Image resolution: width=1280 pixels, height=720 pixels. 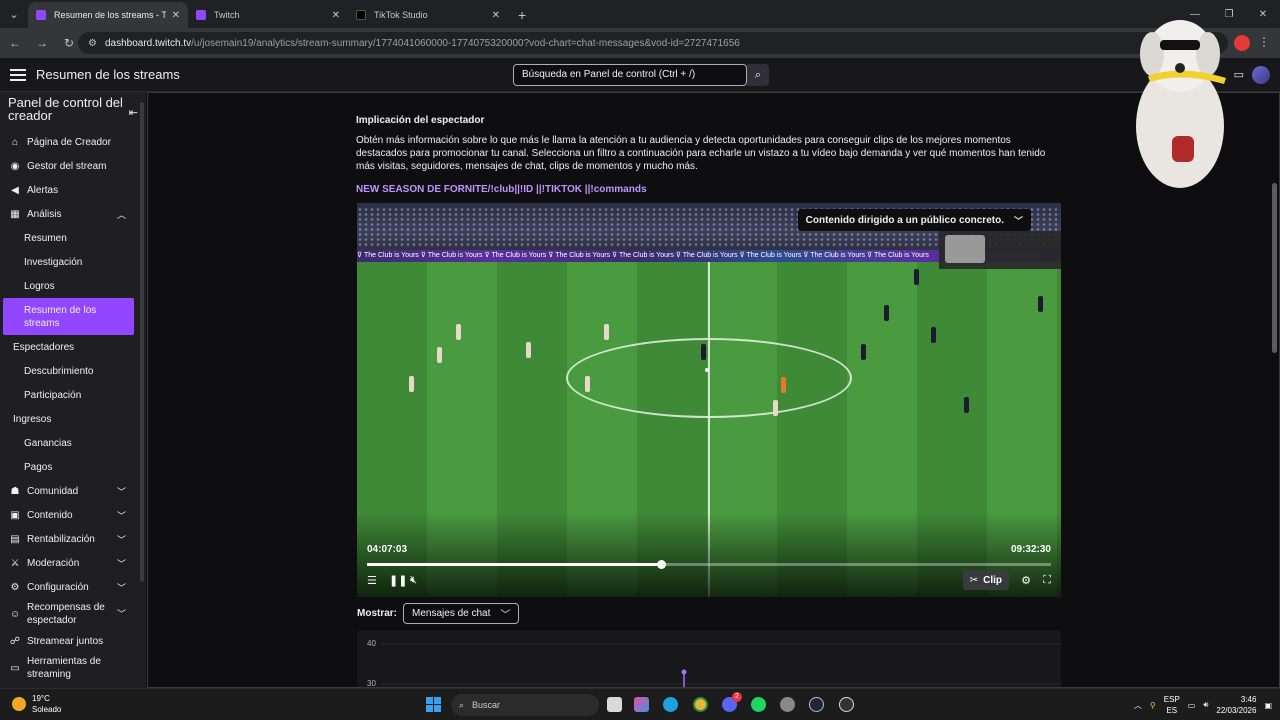 I want to click on back-icon: ←, so click(x=15, y=43).